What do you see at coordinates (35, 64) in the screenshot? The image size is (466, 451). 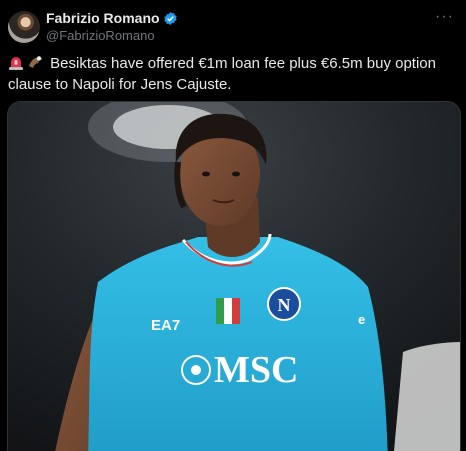 I see `eagle-icon` at bounding box center [35, 64].